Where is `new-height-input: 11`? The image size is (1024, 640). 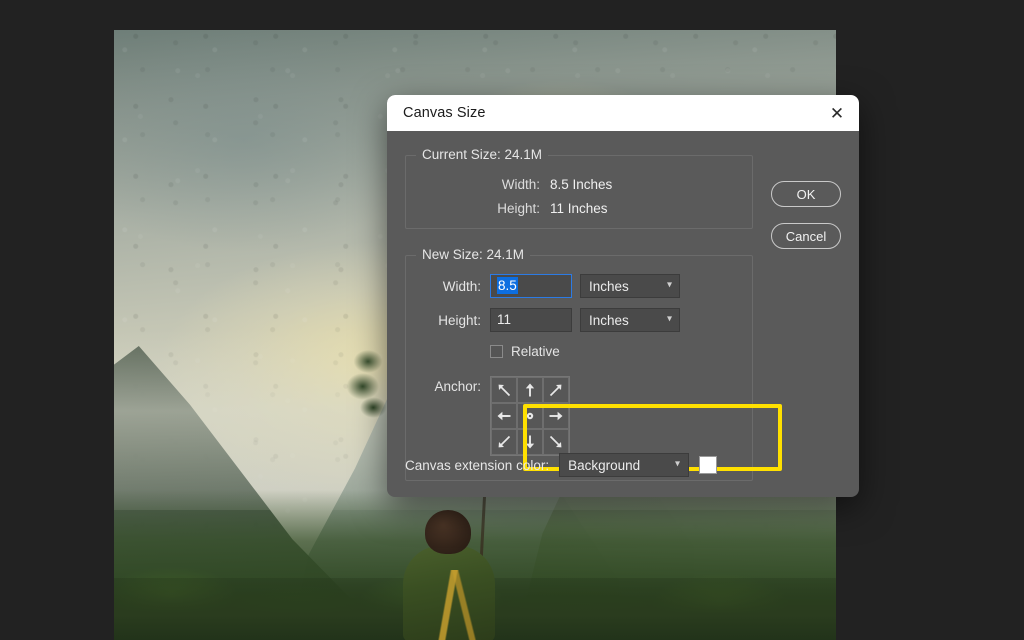
new-height-input: 11 is located at coordinates (531, 320).